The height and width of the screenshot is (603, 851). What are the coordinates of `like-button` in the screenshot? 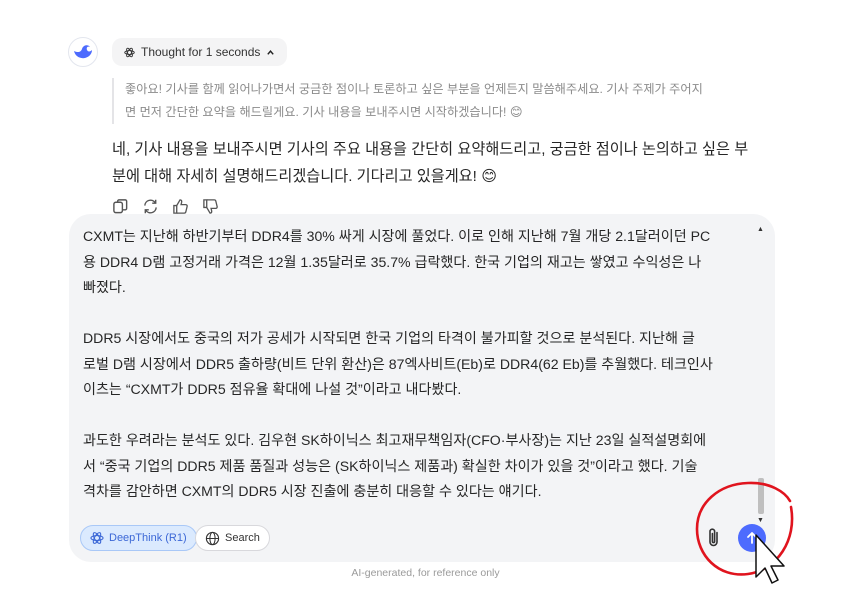 It's located at (180, 206).